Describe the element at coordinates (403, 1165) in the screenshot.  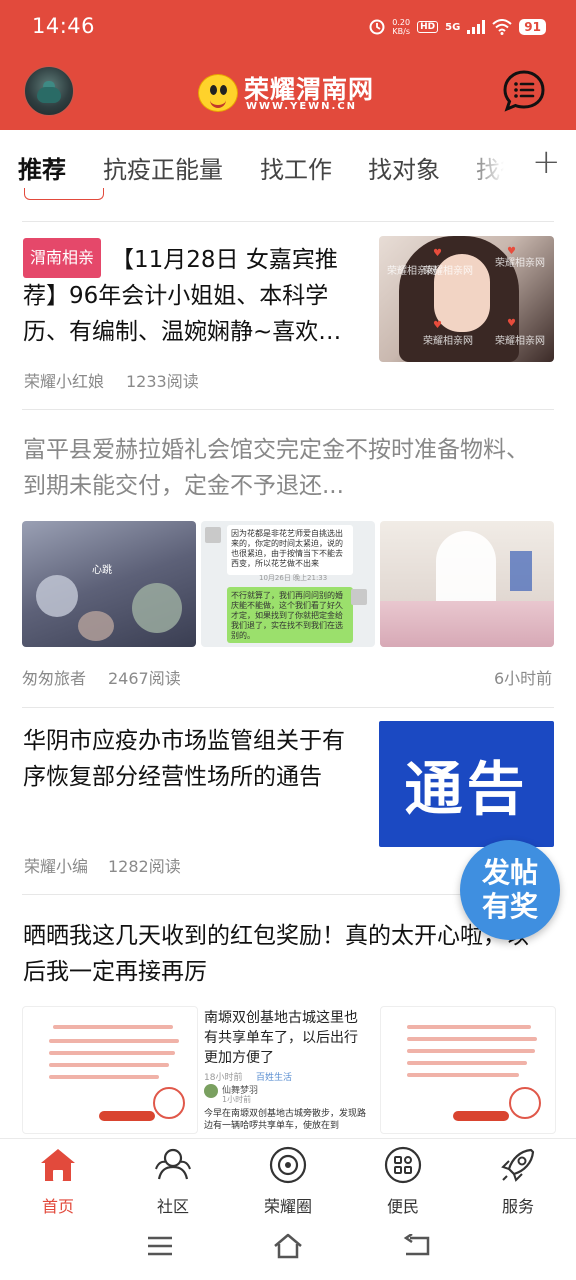
I see `services-grid-icon` at that location.